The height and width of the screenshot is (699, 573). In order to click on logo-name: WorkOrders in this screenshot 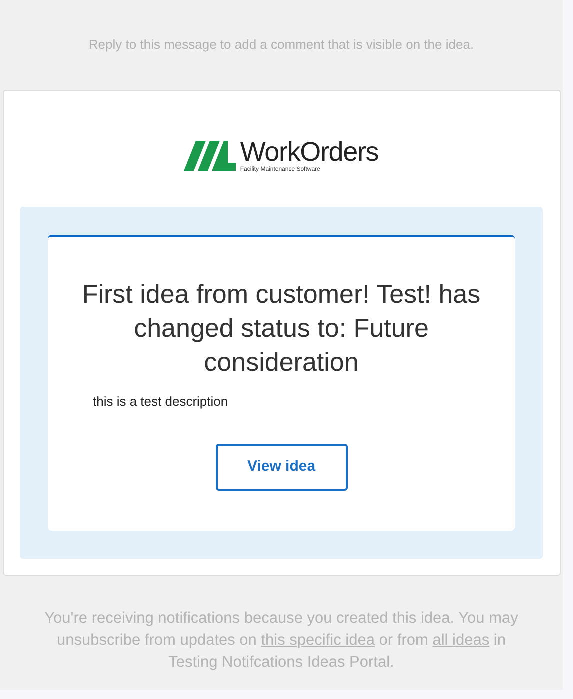, I will do `click(309, 152)`.